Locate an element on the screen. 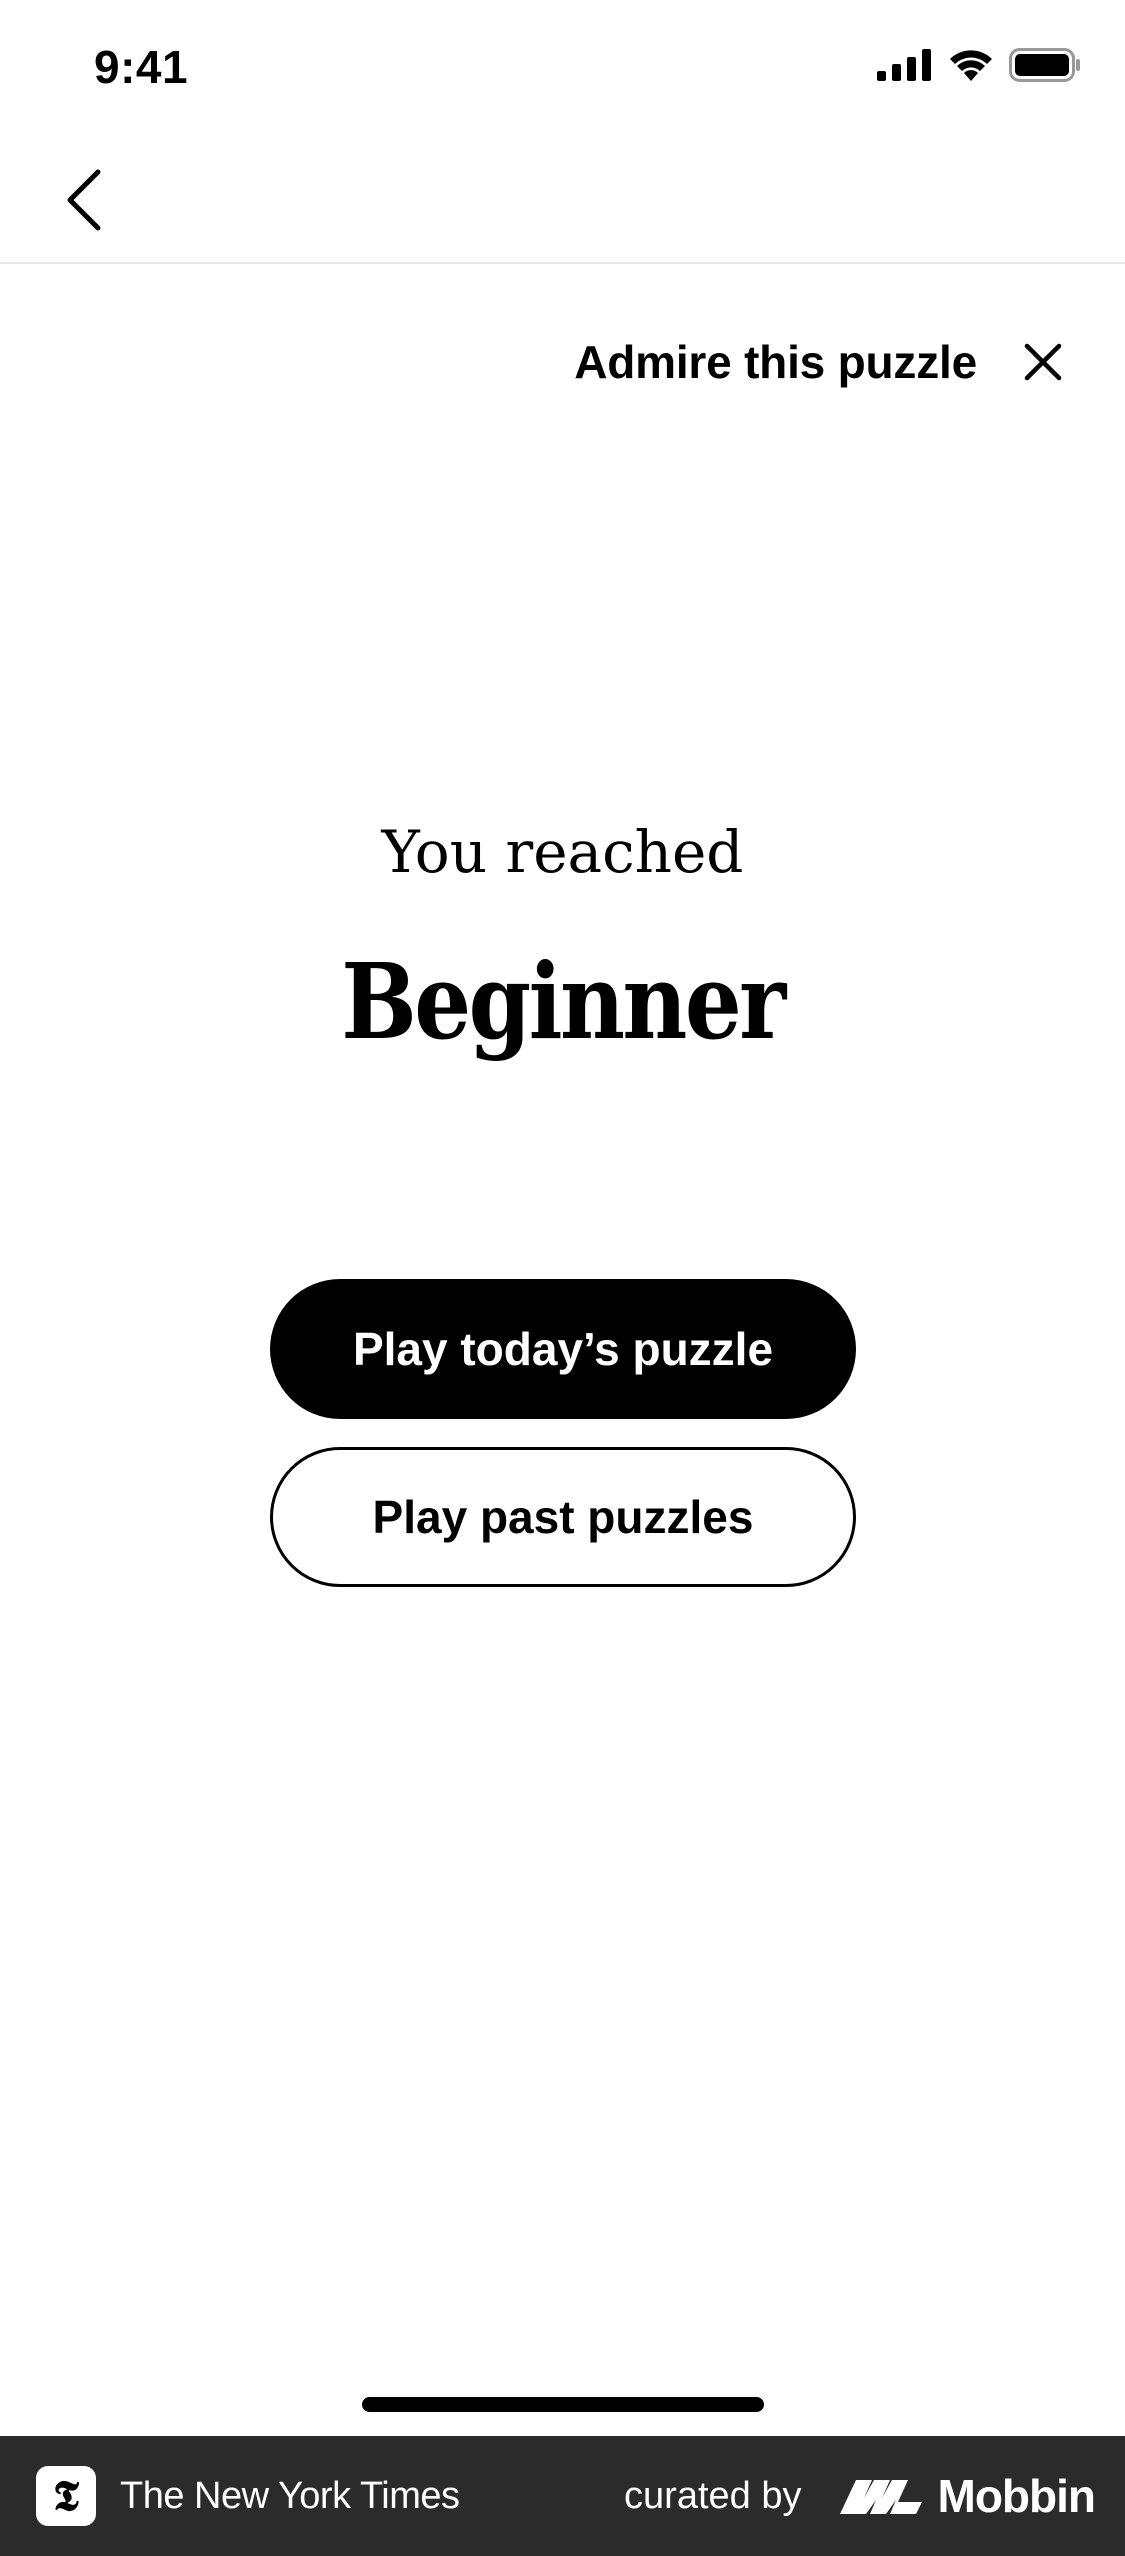 This screenshot has height=2556, width=1125. admire-puzzle-link: Admire this puzzle is located at coordinates (775, 362).